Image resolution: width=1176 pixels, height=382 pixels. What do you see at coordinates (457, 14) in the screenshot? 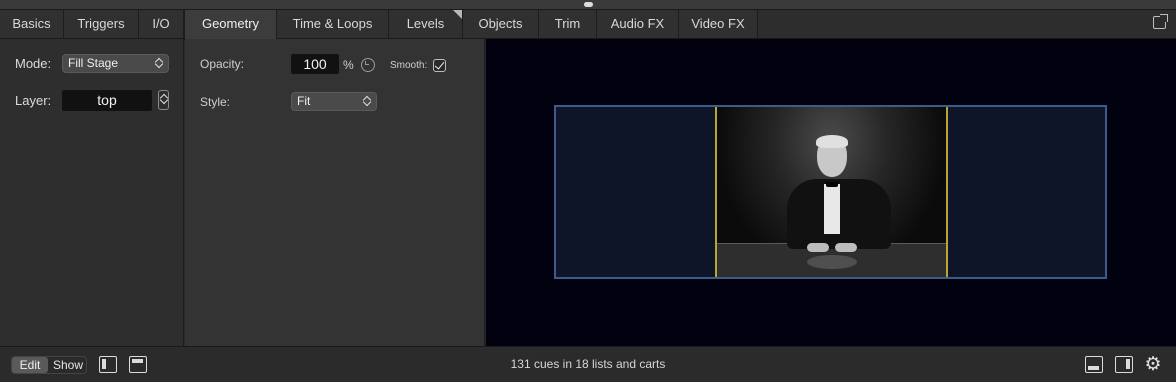
I see `levels-indicator-icon` at bounding box center [457, 14].